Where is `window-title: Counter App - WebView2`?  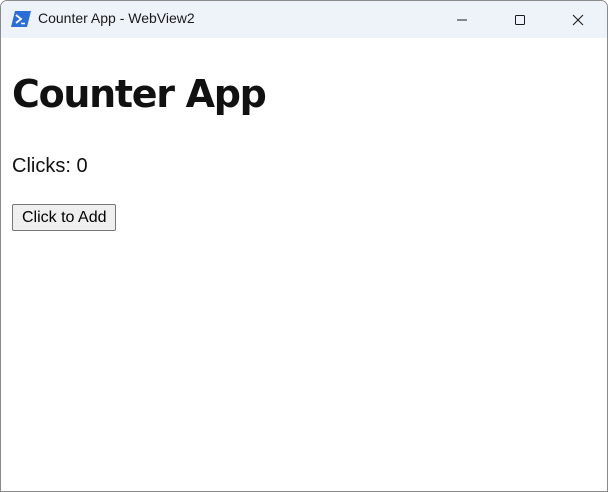 window-title: Counter App - WebView2 is located at coordinates (116, 18).